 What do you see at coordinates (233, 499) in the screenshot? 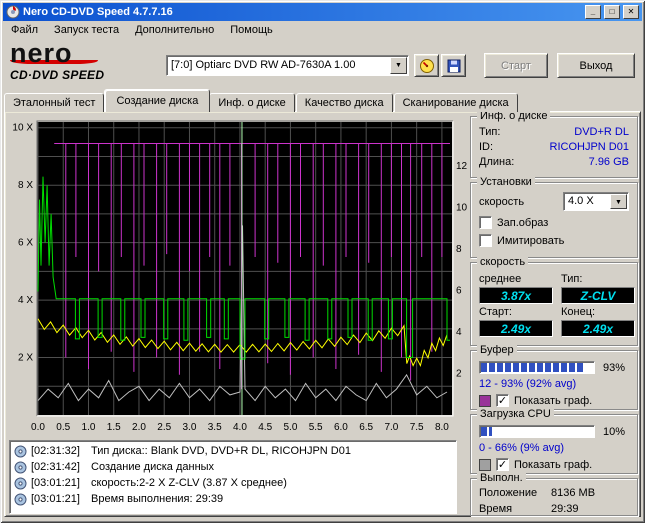
I see `log-entry: [03:01:21] Время выполнения: 29:39` at bounding box center [233, 499].